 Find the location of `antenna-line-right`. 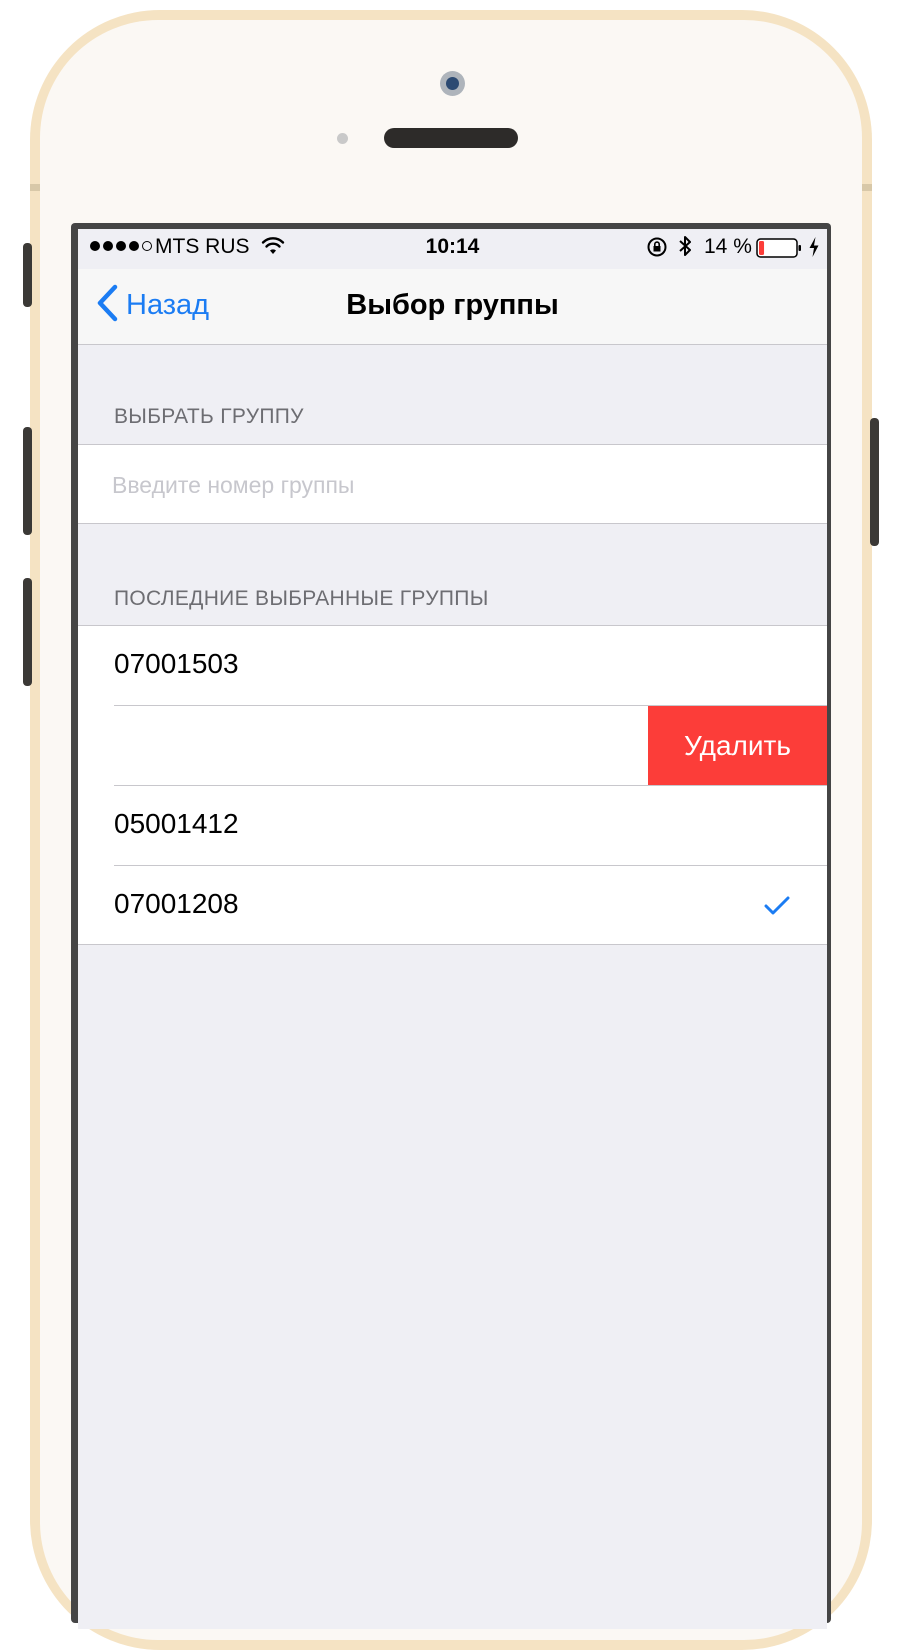

antenna-line-right is located at coordinates (867, 187).